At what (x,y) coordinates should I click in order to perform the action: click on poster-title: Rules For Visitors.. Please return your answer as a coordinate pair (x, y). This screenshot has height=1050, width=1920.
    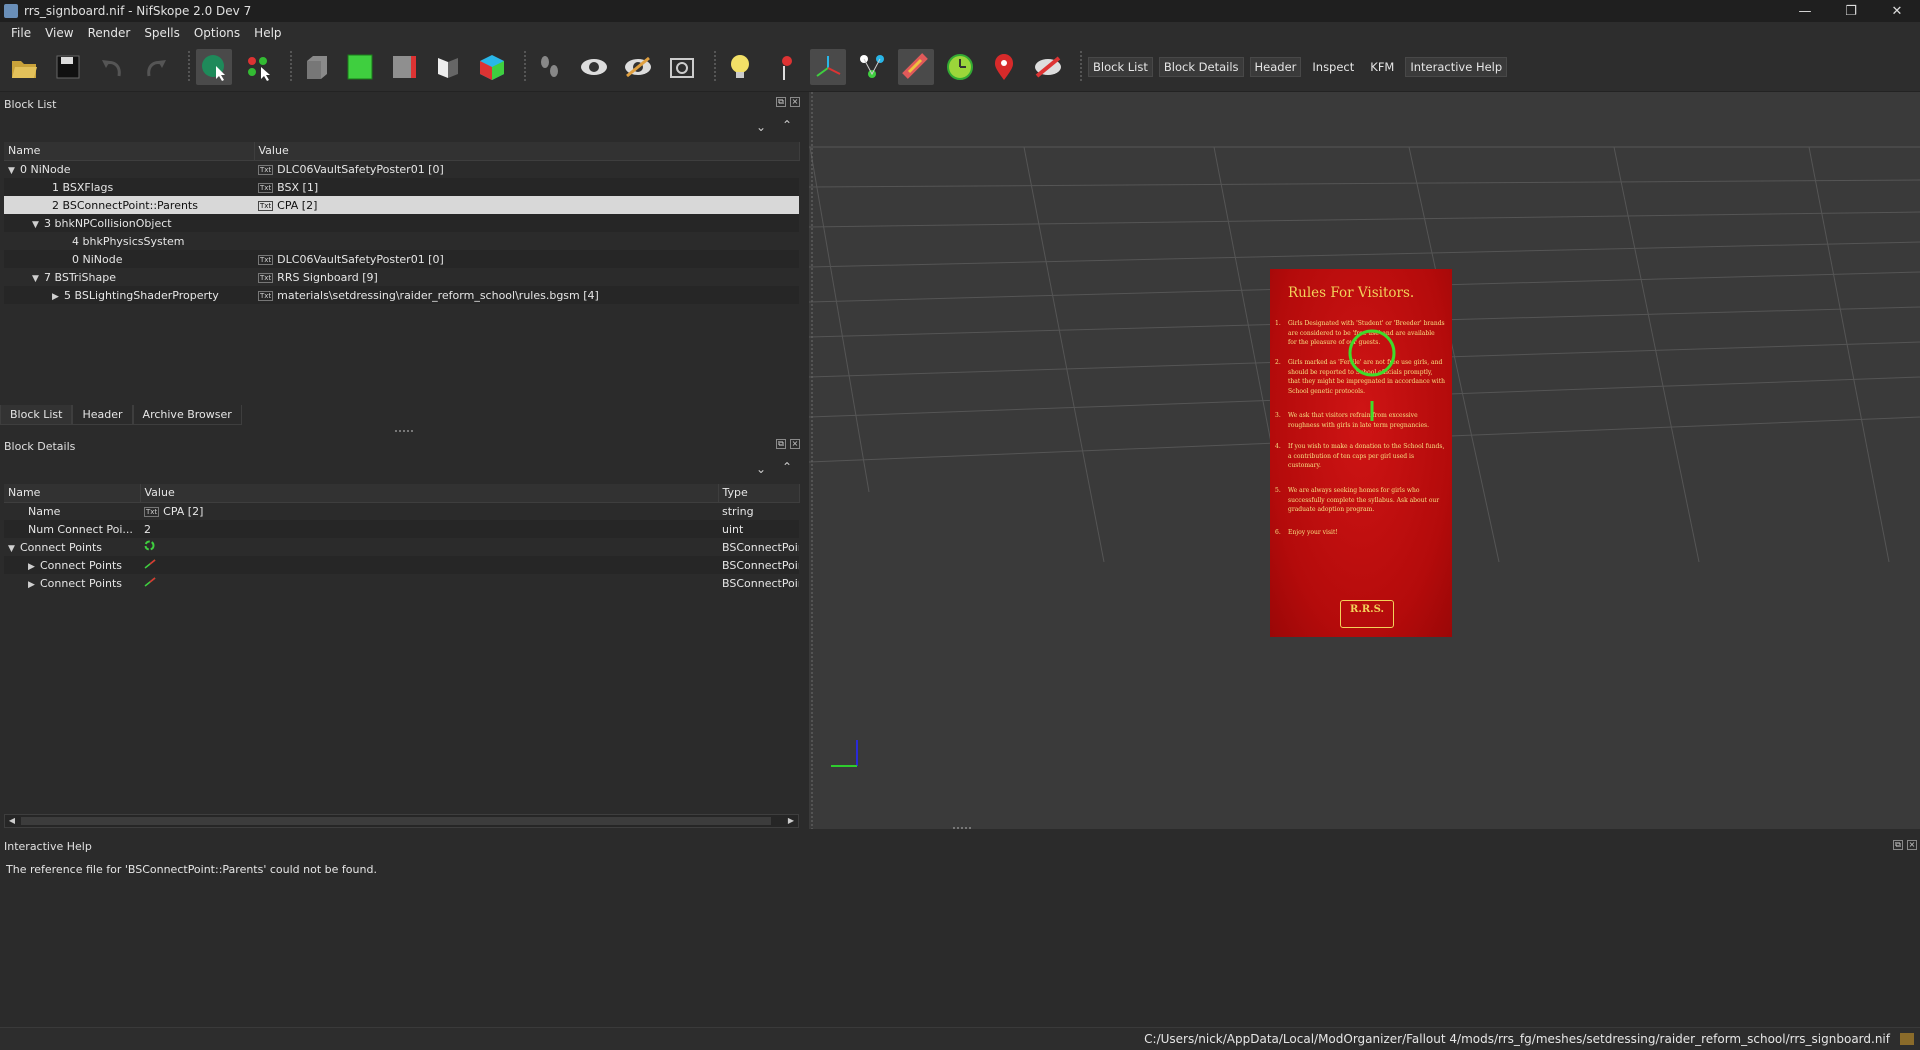
    Looking at the image, I should click on (1351, 293).